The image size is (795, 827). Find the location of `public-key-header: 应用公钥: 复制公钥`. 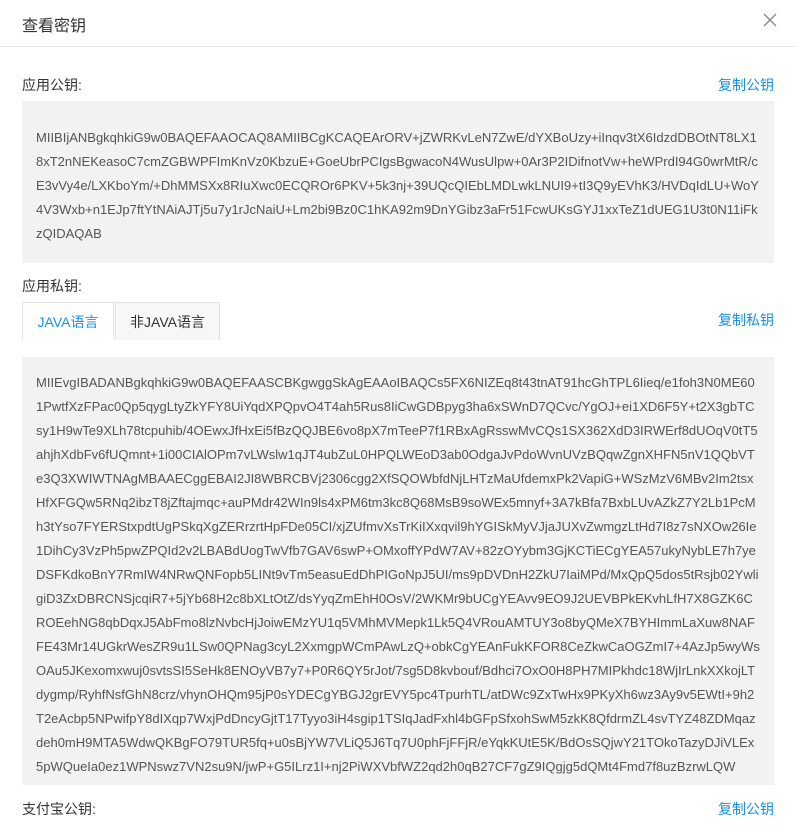

public-key-header: 应用公钥: 复制公钥 is located at coordinates (398, 87).